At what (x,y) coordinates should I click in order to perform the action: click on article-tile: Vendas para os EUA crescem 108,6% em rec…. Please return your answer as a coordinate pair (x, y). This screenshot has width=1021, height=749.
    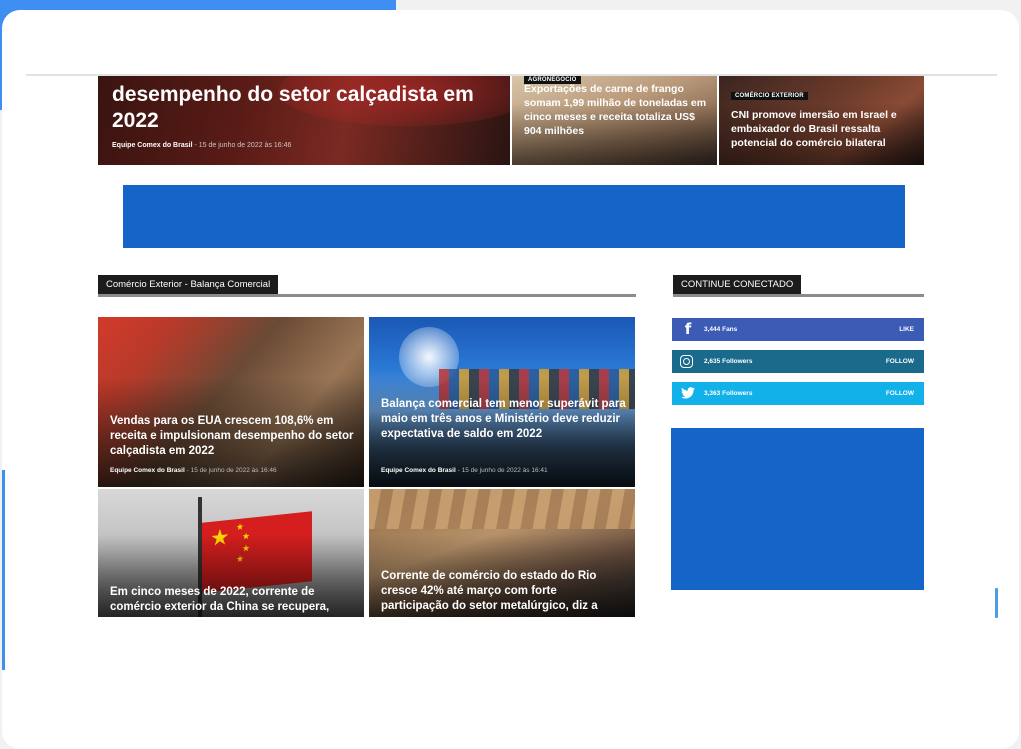
    Looking at the image, I should click on (231, 402).